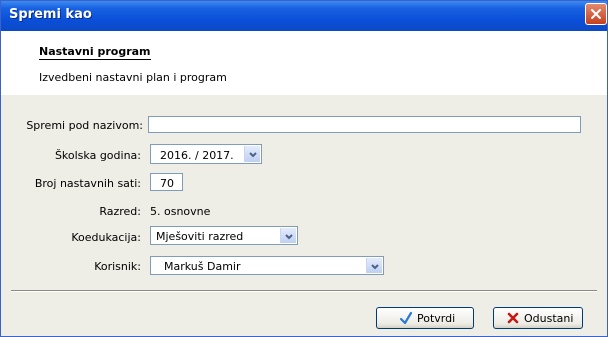 The image size is (608, 337). I want to click on x-icon, so click(513, 318).